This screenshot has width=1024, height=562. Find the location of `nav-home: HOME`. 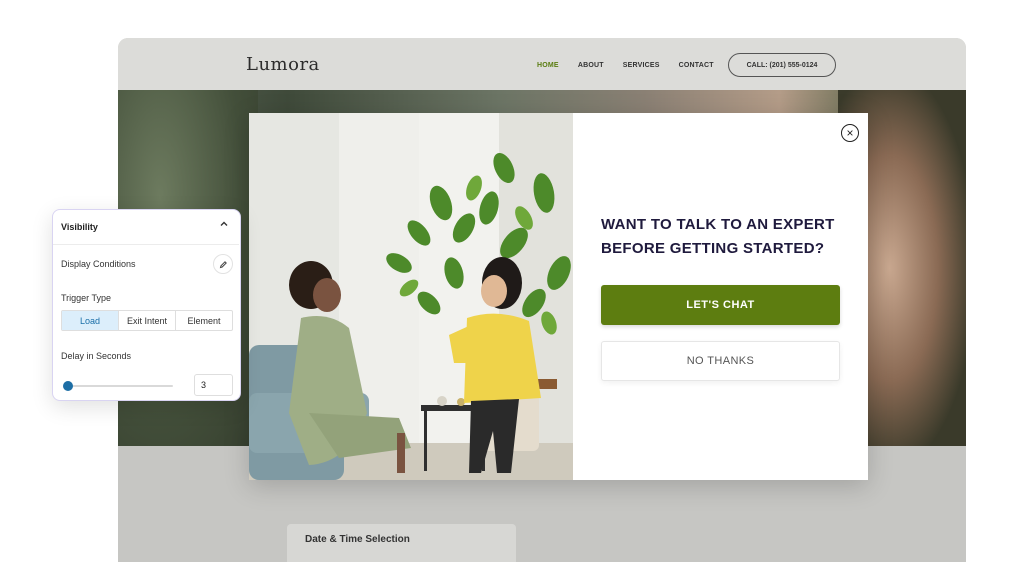

nav-home: HOME is located at coordinates (548, 65).